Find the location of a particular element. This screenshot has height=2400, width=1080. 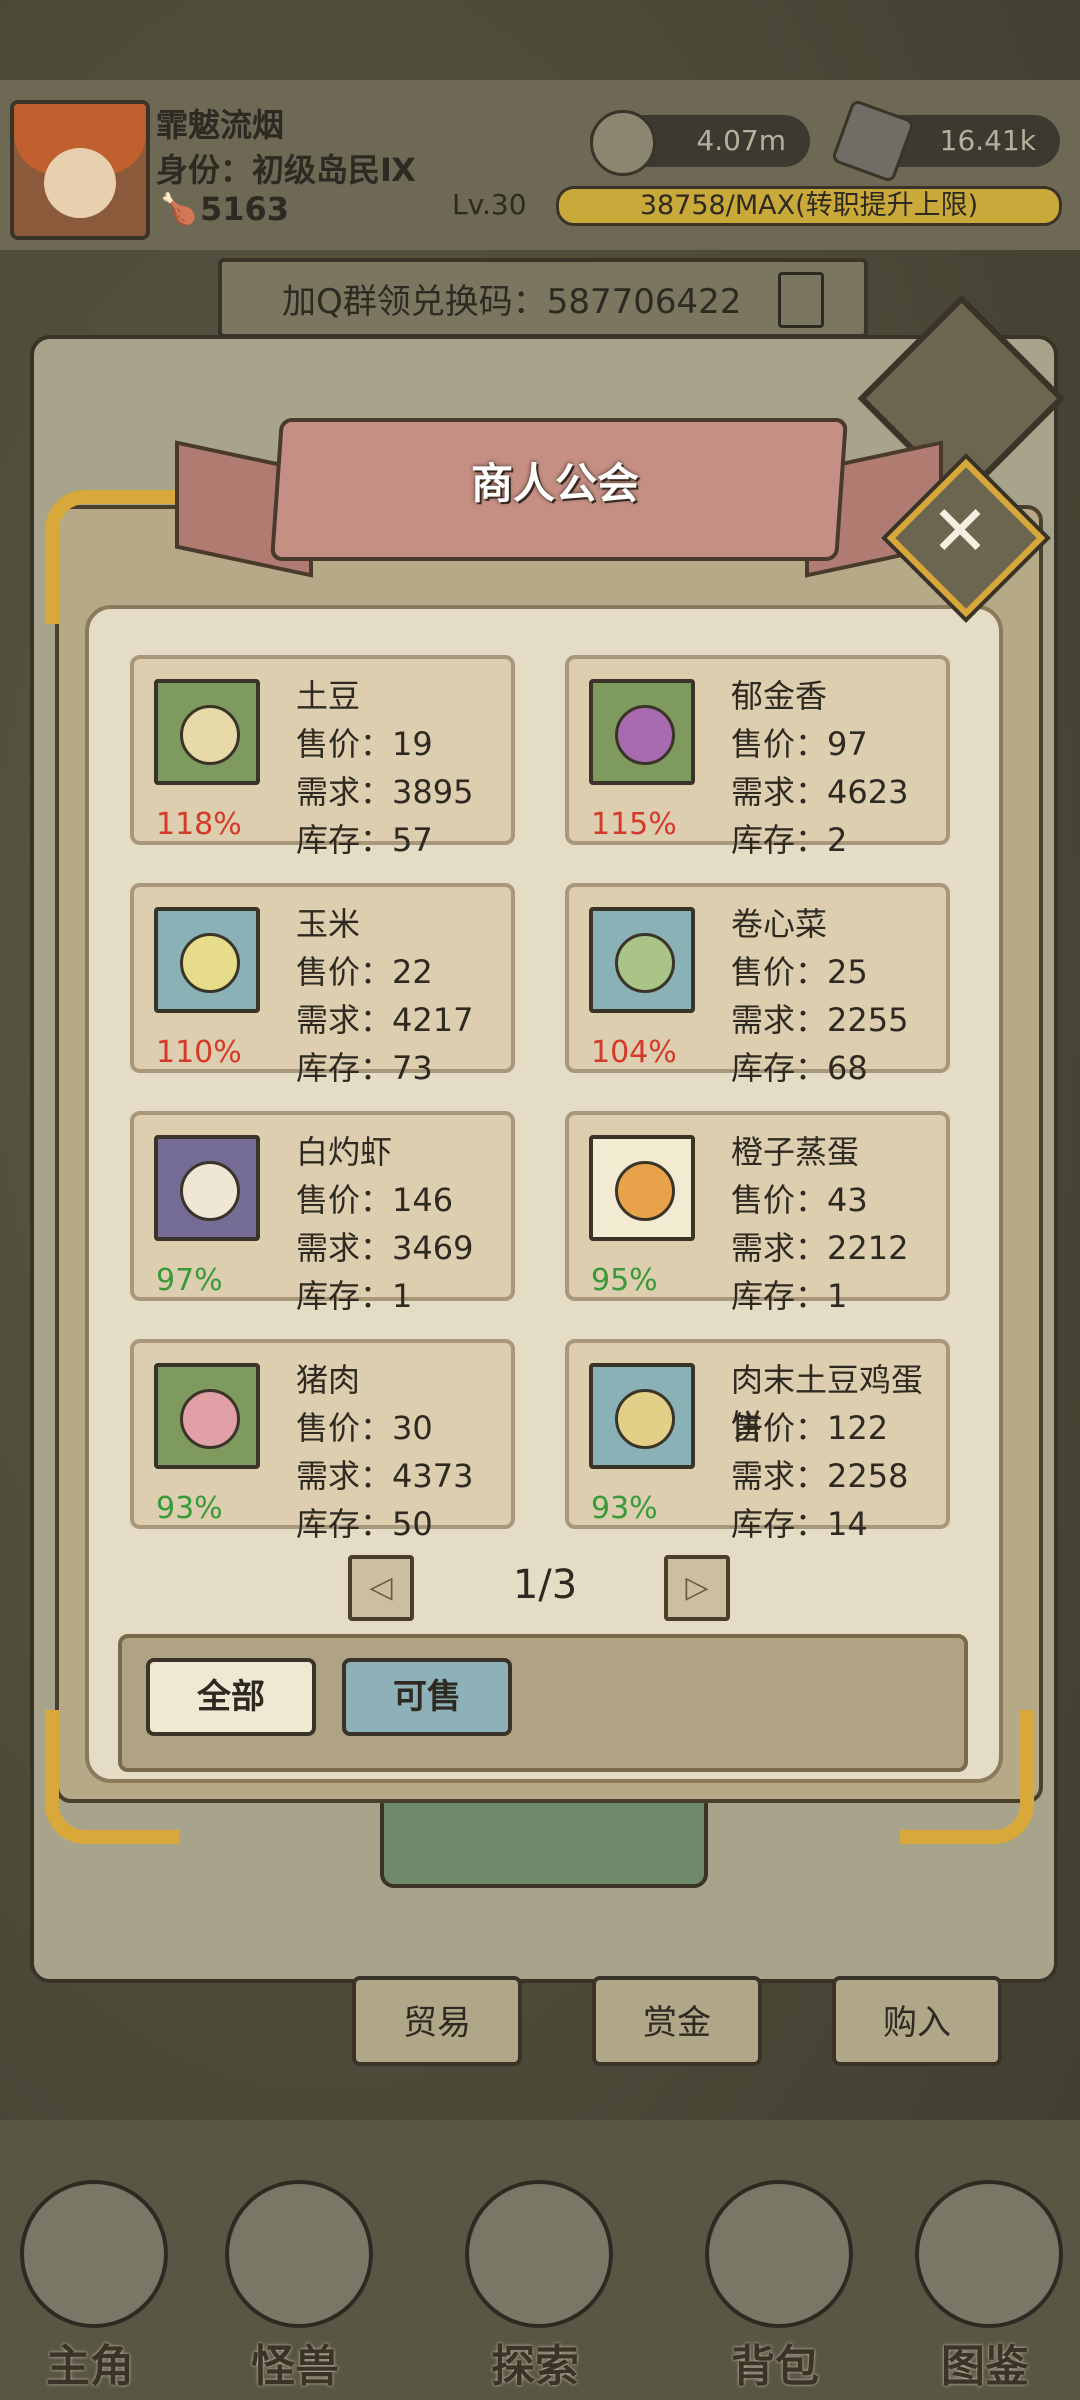

item-demand: 需求：2258 is located at coordinates (820, 1476).